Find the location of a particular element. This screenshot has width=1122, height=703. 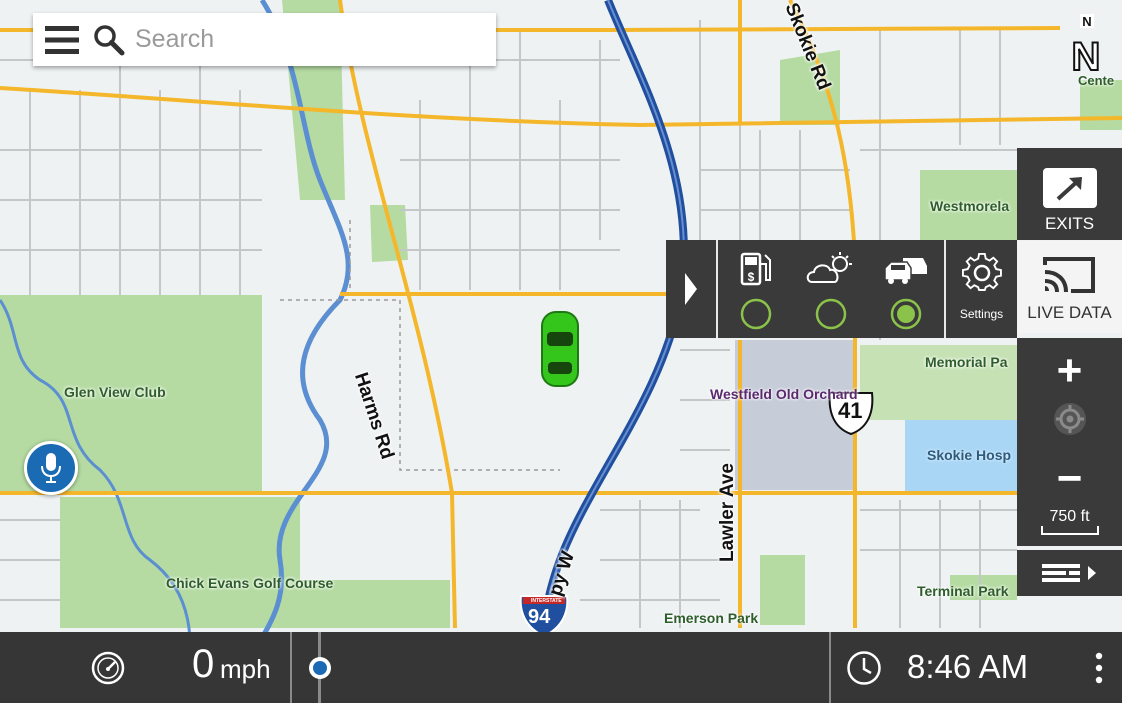

more-options-icon is located at coordinates (1099, 668).